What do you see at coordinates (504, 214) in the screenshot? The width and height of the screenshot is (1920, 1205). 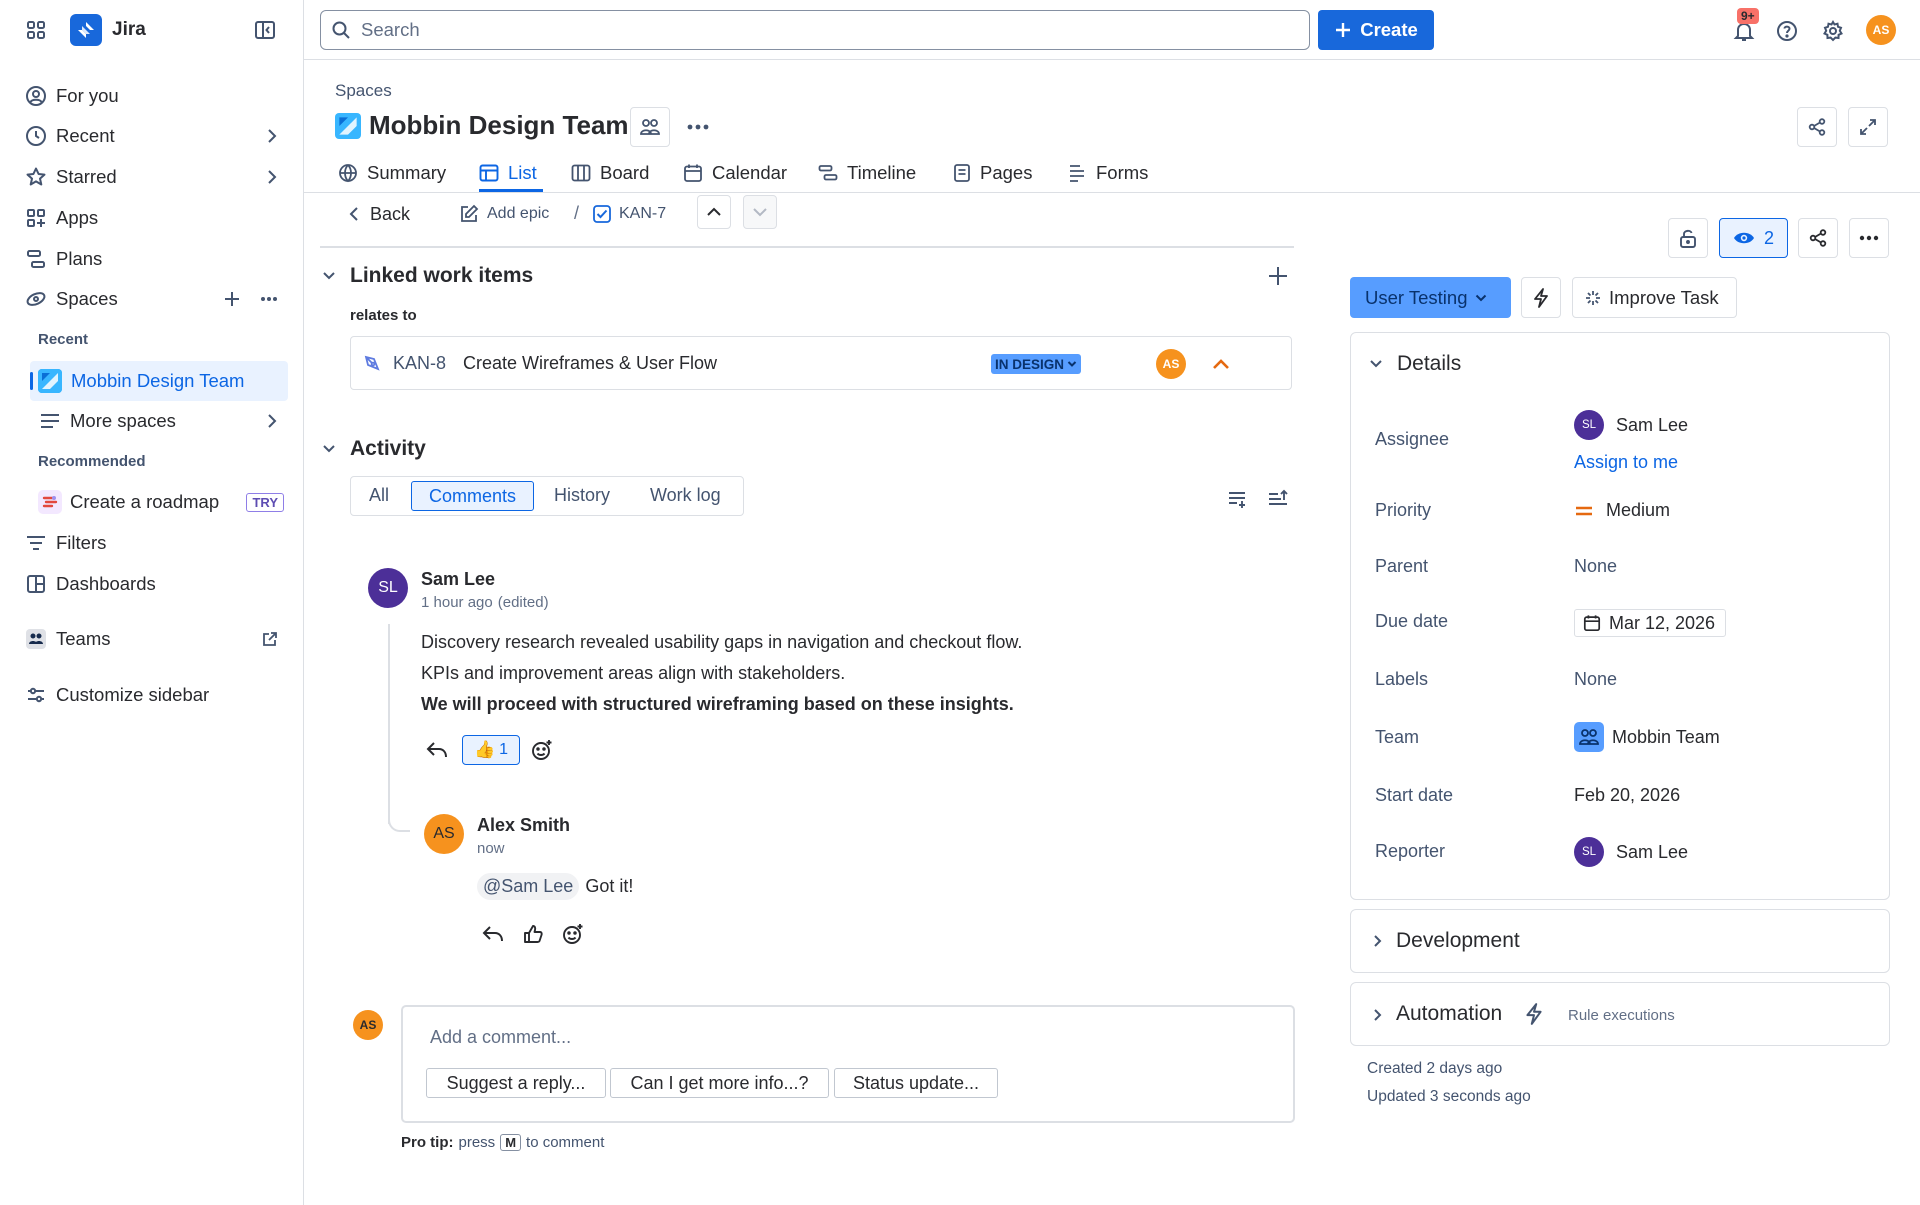 I see `add-epic-button: Add epic` at bounding box center [504, 214].